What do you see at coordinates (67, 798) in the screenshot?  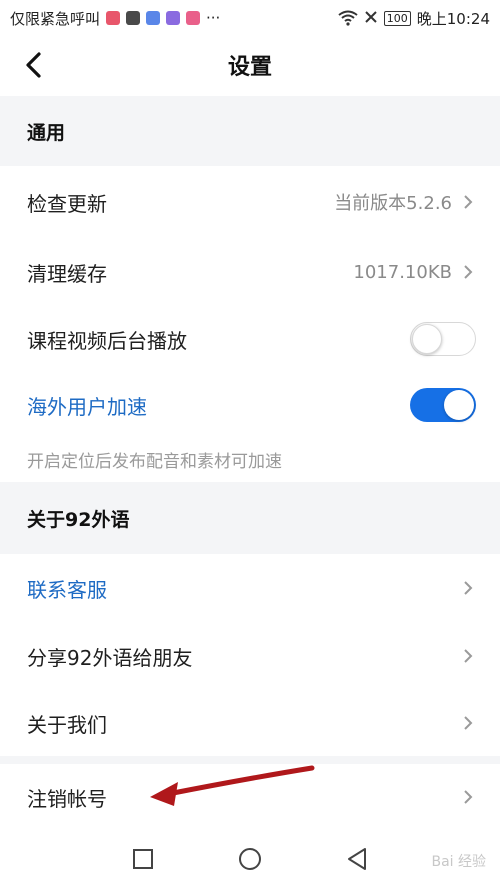 I see `deregister-account-label: 注销帐号` at bounding box center [67, 798].